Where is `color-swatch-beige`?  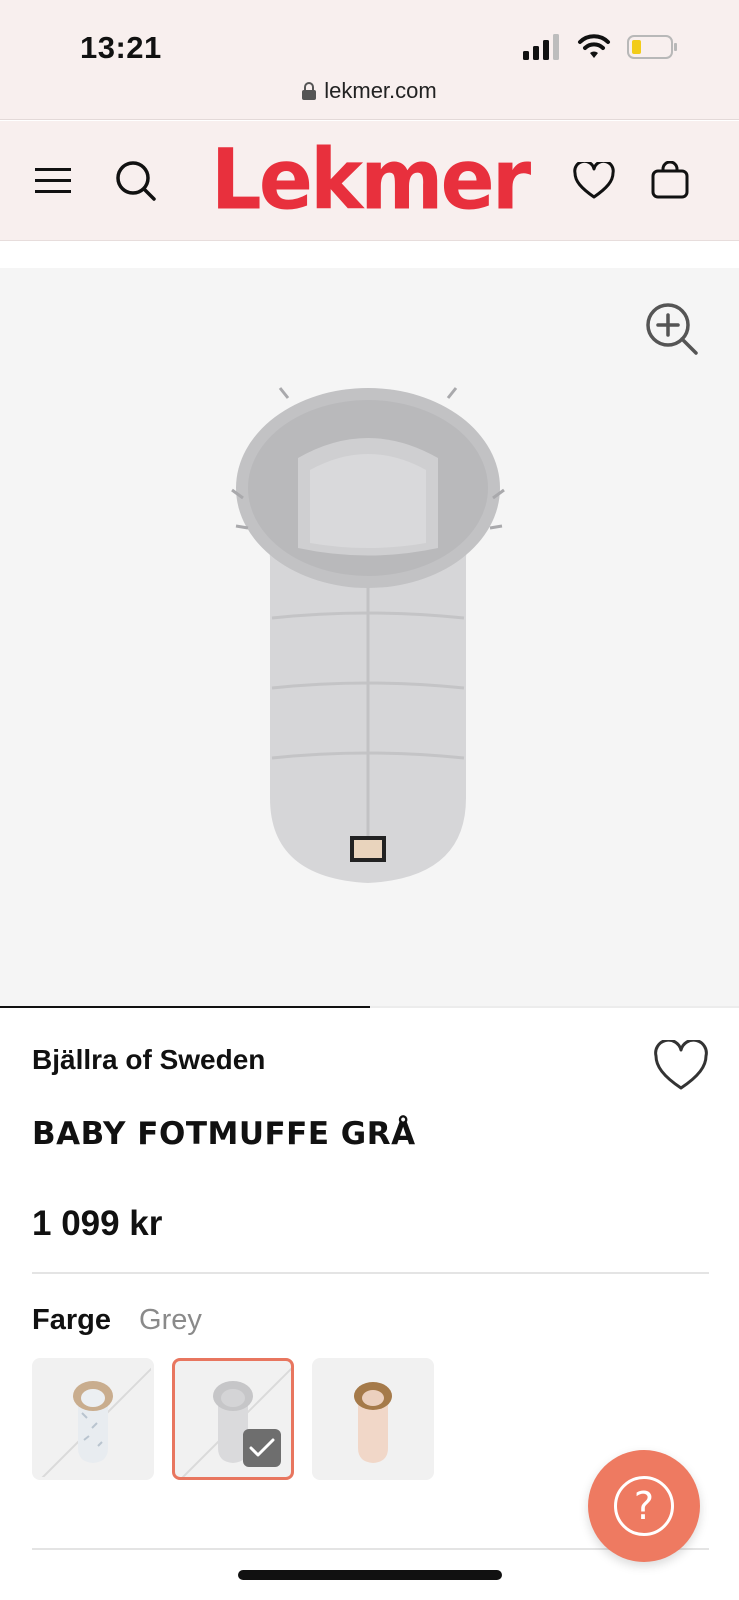 color-swatch-beige is located at coordinates (373, 1419).